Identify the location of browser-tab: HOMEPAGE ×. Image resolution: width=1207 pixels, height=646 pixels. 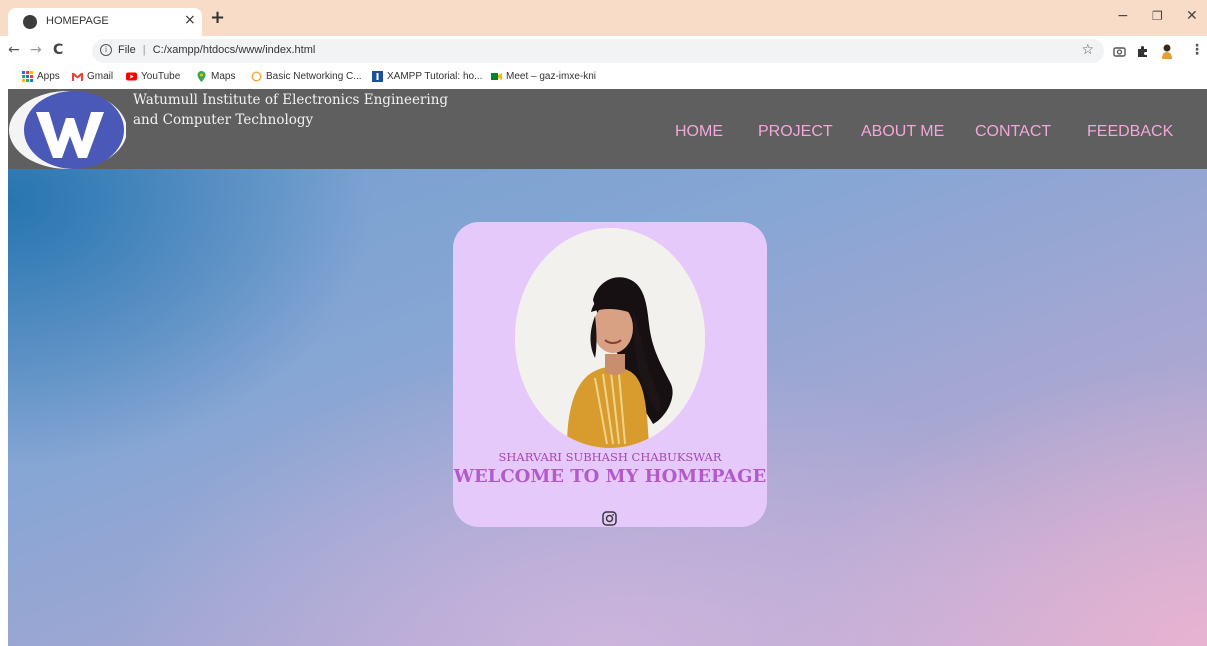
(105, 22).